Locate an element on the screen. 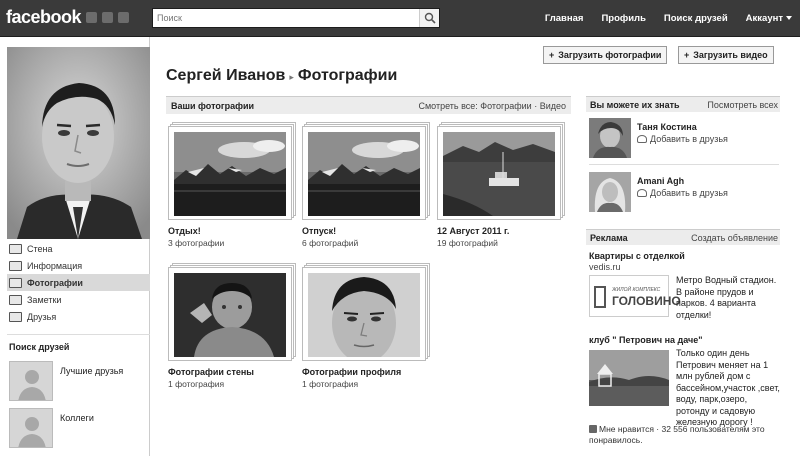 This screenshot has height=456, width=800. menu-info: Информация is located at coordinates (78, 265).